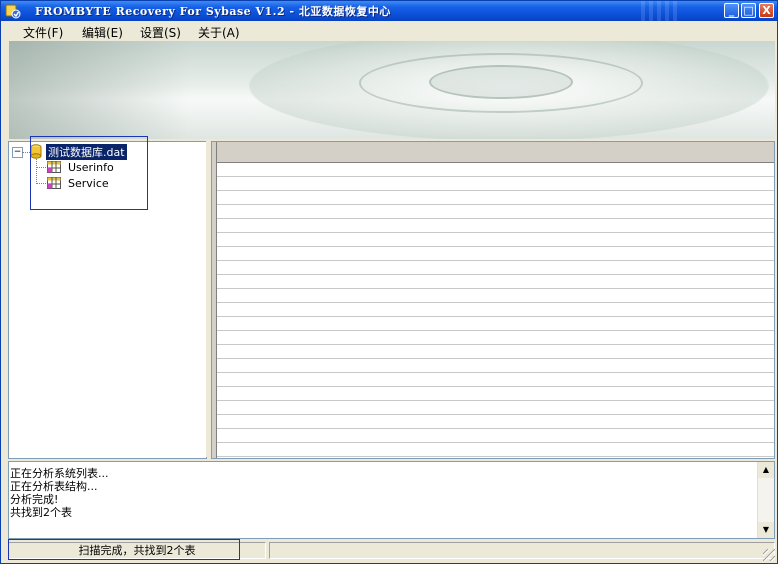  What do you see at coordinates (522, 550) in the screenshot?
I see `status-panel-secondary` at bounding box center [522, 550].